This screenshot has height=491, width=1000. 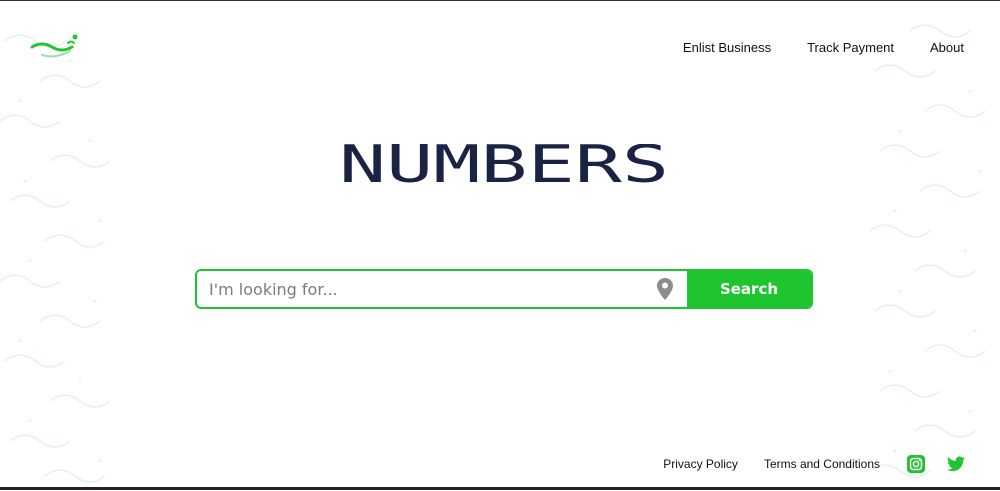 I want to click on top-nav: Enlist Business Track Payment About, so click(x=823, y=47).